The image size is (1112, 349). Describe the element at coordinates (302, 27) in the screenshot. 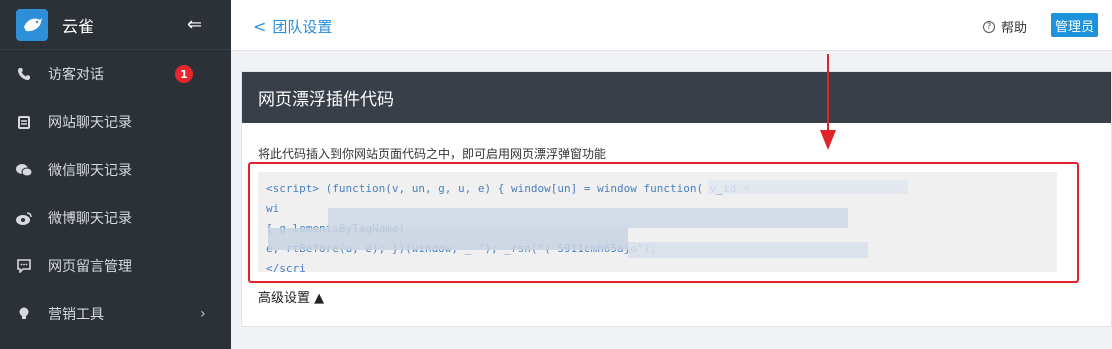

I see `back-label: 团队设置` at that location.